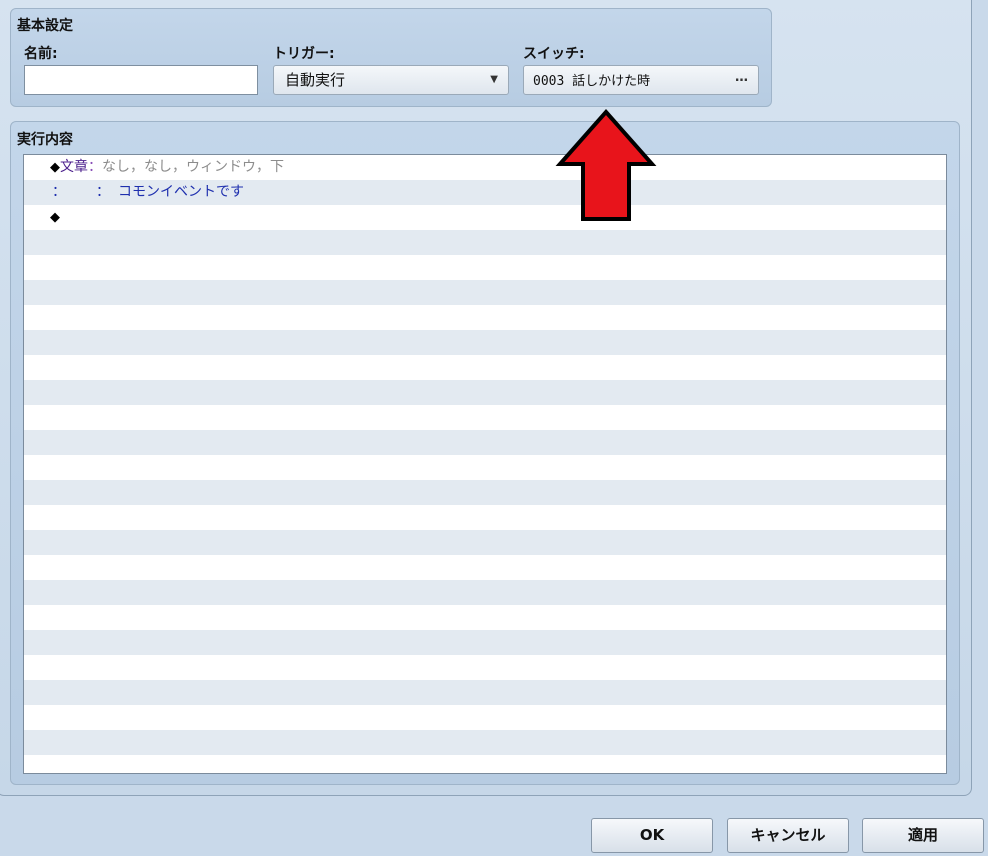 The image size is (988, 856). What do you see at coordinates (592, 81) in the screenshot?
I see `switch-value: 0003 話しかけた時` at bounding box center [592, 81].